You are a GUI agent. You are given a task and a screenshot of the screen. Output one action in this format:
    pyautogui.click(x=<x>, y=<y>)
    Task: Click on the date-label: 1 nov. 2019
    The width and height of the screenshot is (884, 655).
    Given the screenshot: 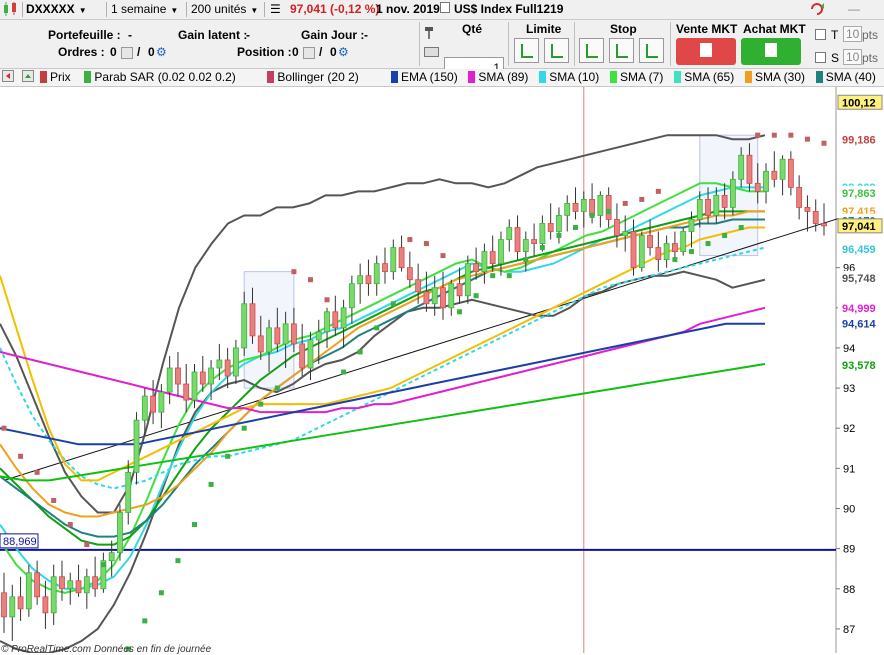 What is the action you would take?
    pyautogui.click(x=408, y=9)
    